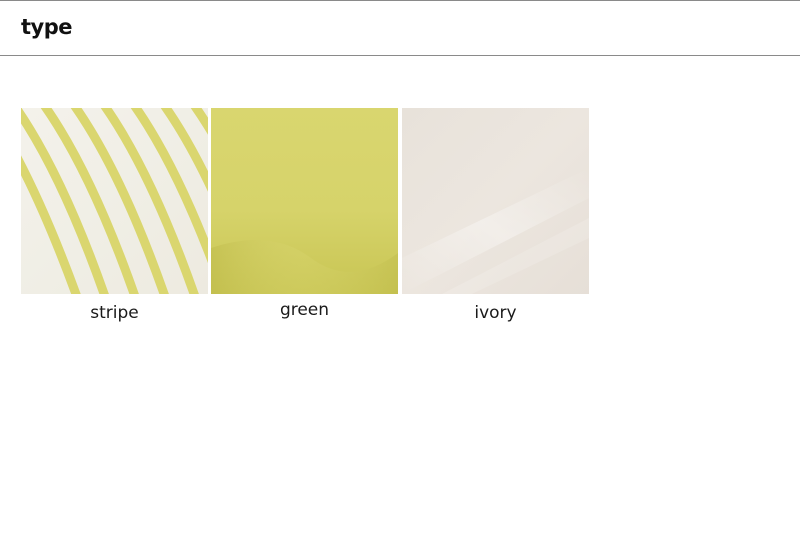  I want to click on green-swatch-image, so click(304, 201).